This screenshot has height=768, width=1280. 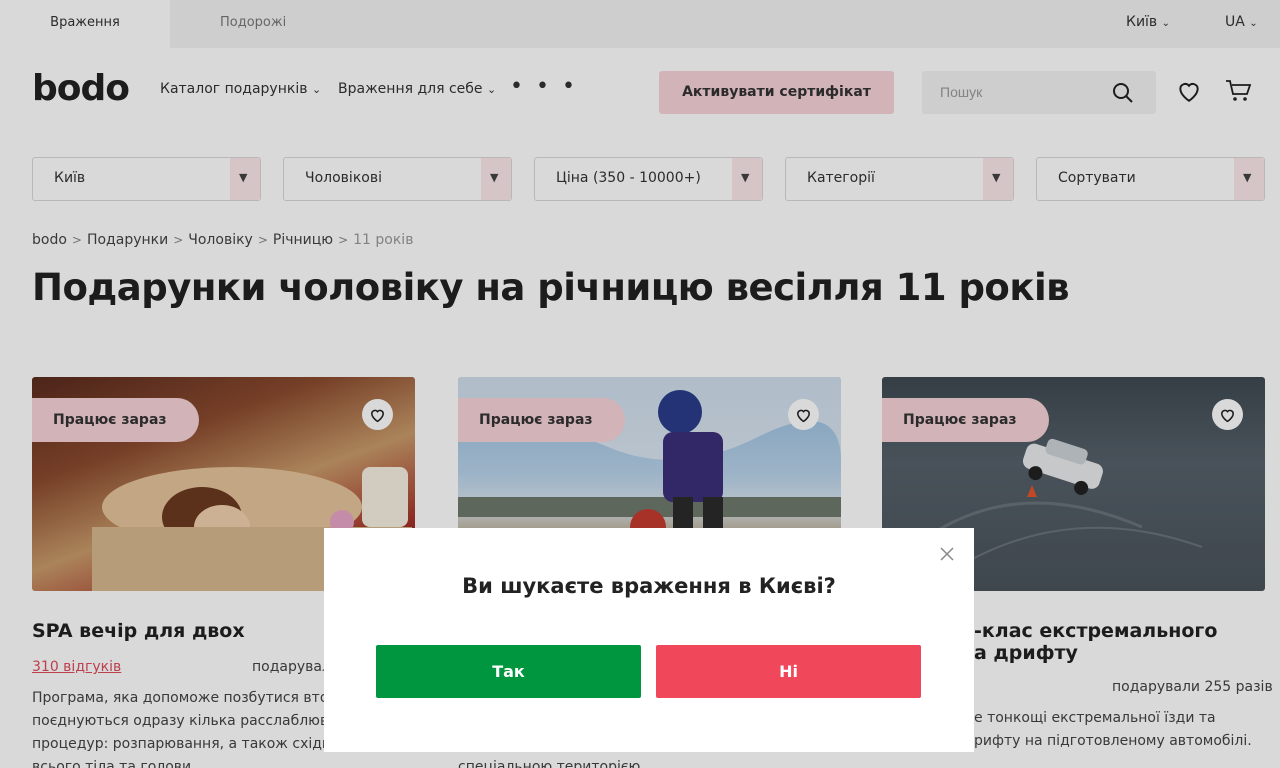 What do you see at coordinates (788, 671) in the screenshot?
I see `no-button: Ні` at bounding box center [788, 671].